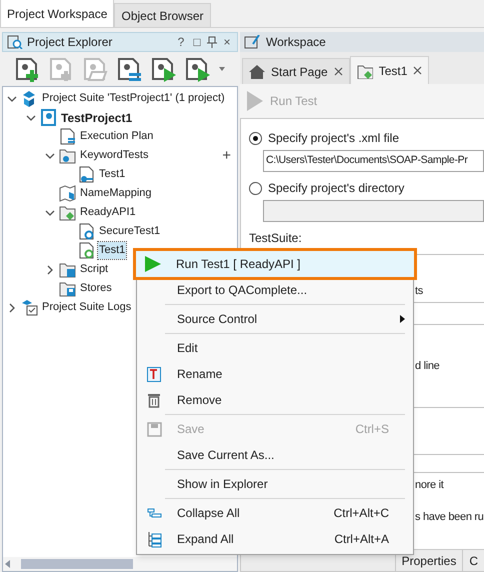 The width and height of the screenshot is (484, 572). I want to click on field-label: TestSuite:, so click(276, 238).